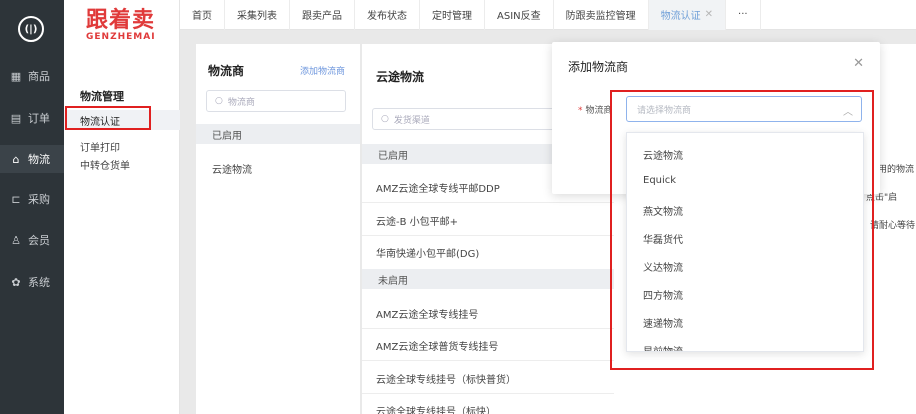  I want to click on nav-item-purchase: ⊏ 采购, so click(32, 199).